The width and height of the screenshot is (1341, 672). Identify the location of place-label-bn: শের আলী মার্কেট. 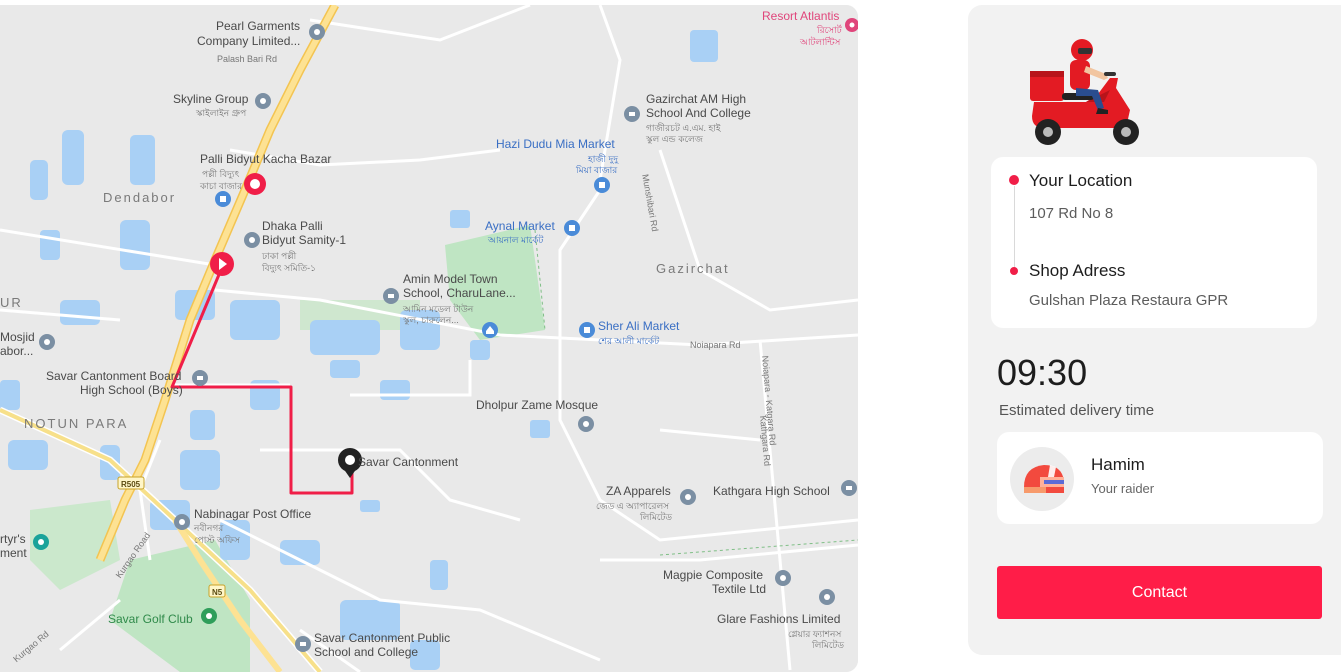
(629, 341).